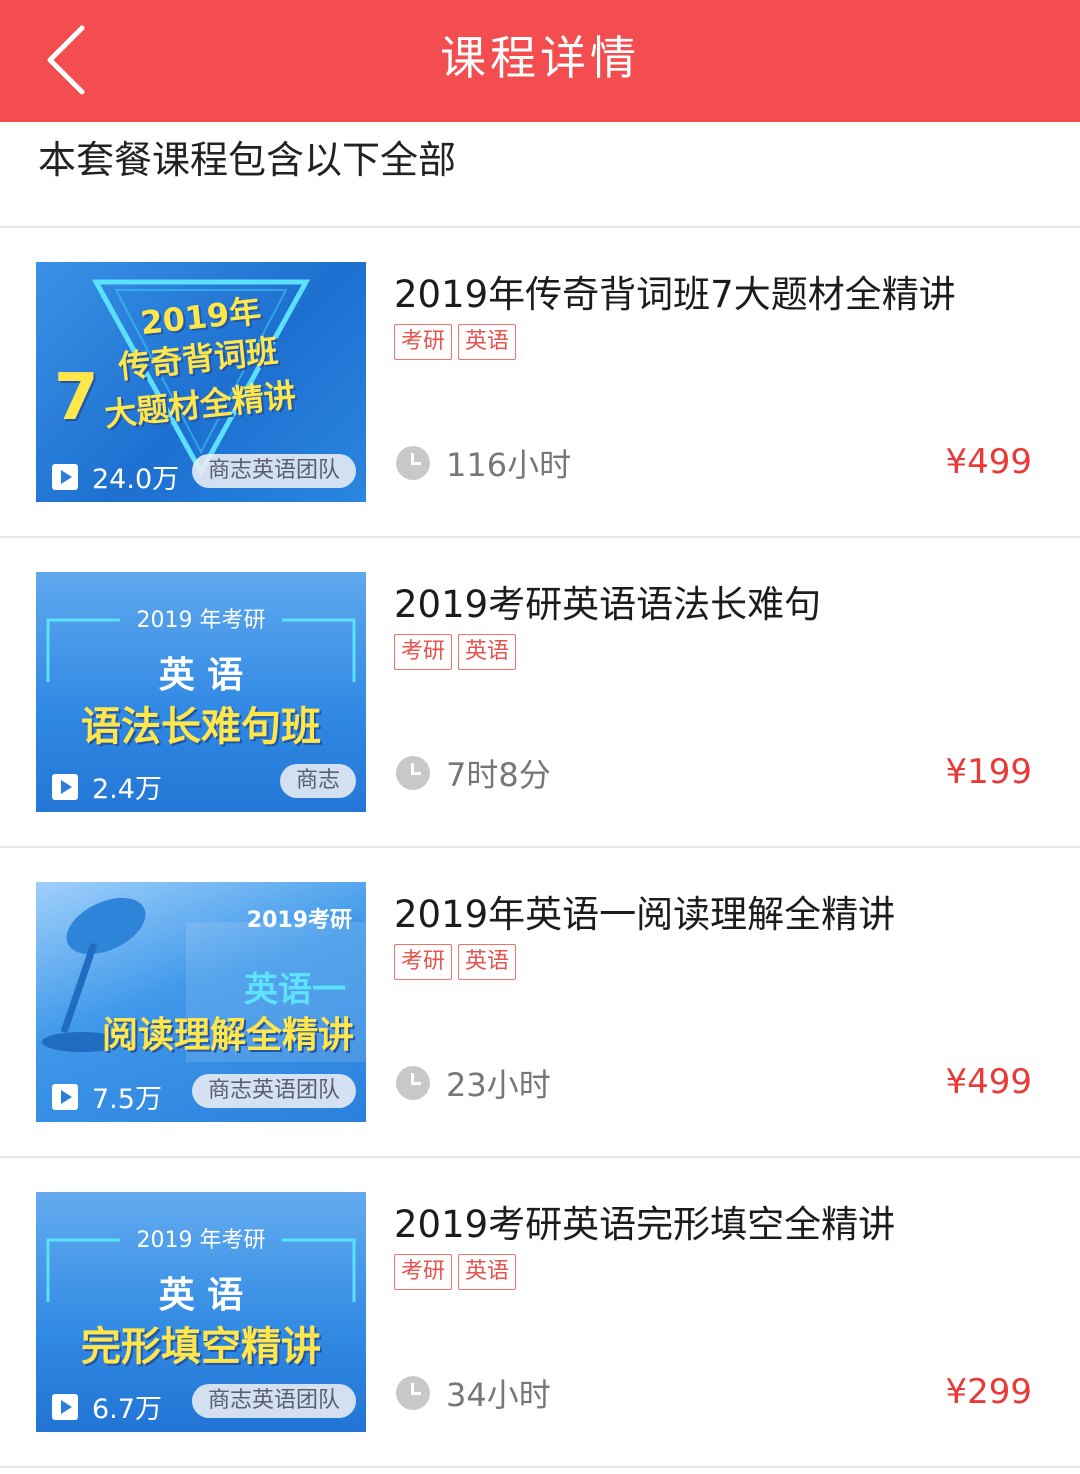 This screenshot has height=1474, width=1080. What do you see at coordinates (201, 727) in the screenshot?
I see `thumb-headline: 语法长难句班` at bounding box center [201, 727].